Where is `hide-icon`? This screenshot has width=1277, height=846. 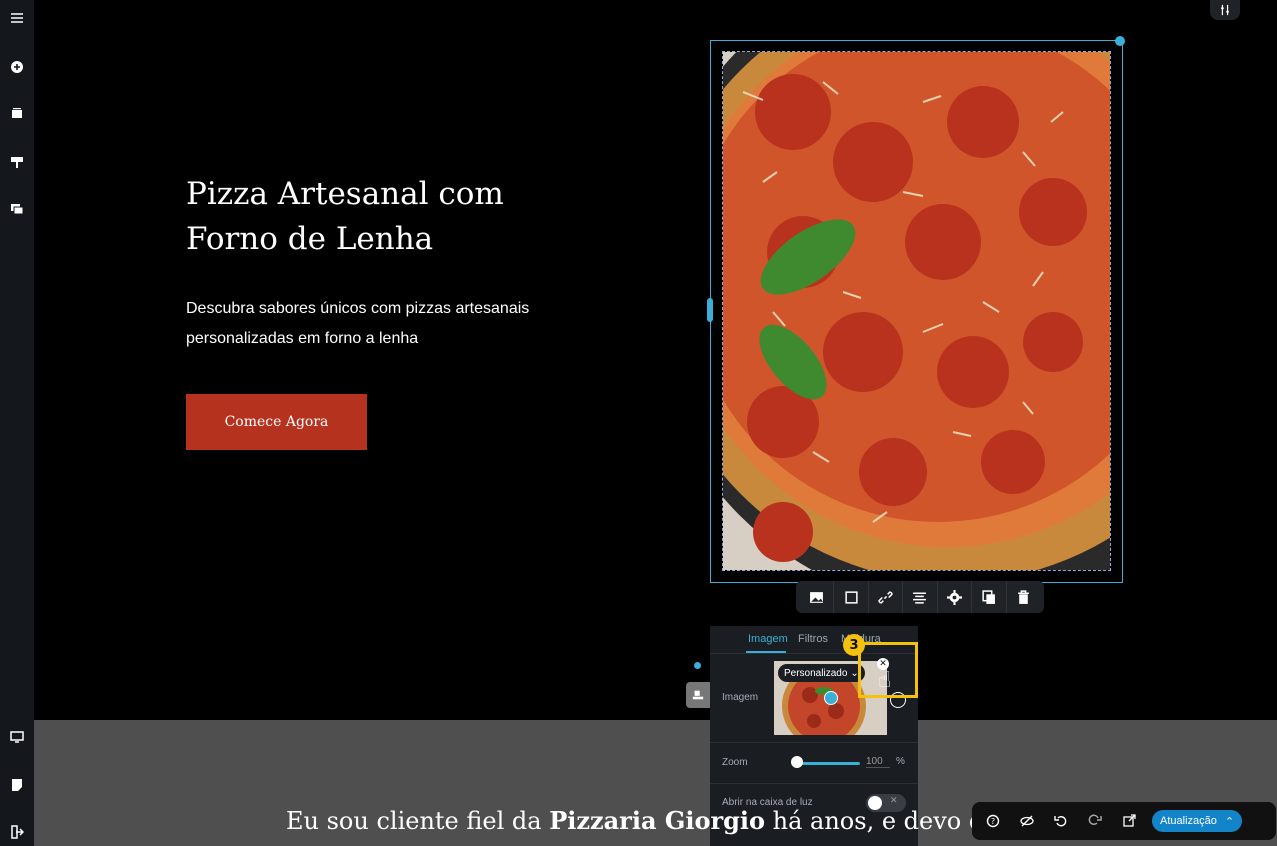
hide-icon is located at coordinates (1027, 821).